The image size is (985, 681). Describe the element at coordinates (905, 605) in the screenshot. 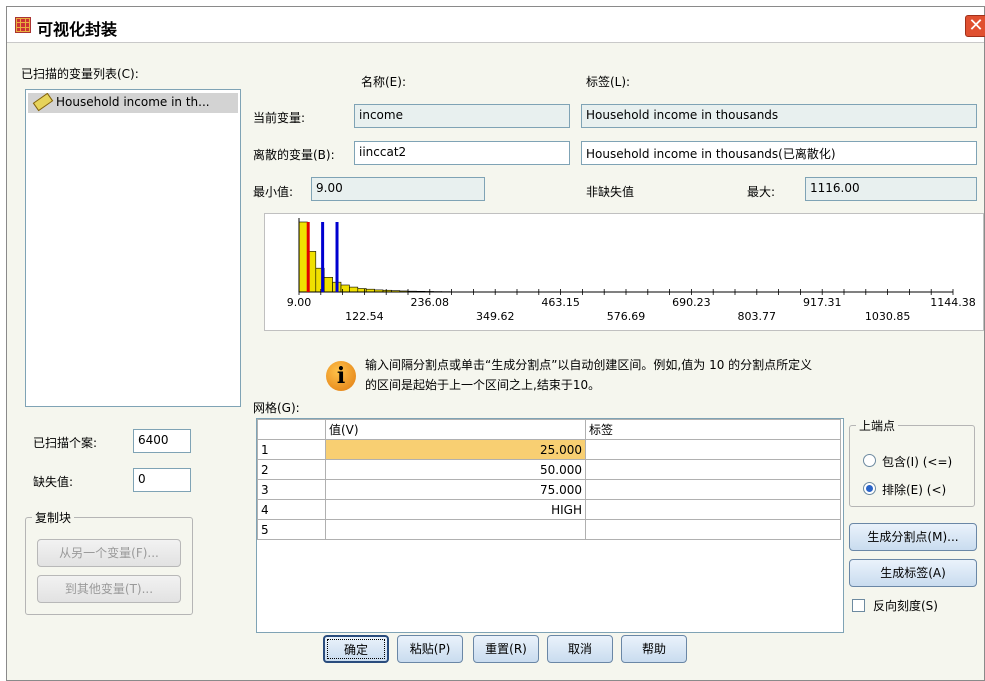

I see `reverse-scale-label: 反向刻度(S)` at that location.